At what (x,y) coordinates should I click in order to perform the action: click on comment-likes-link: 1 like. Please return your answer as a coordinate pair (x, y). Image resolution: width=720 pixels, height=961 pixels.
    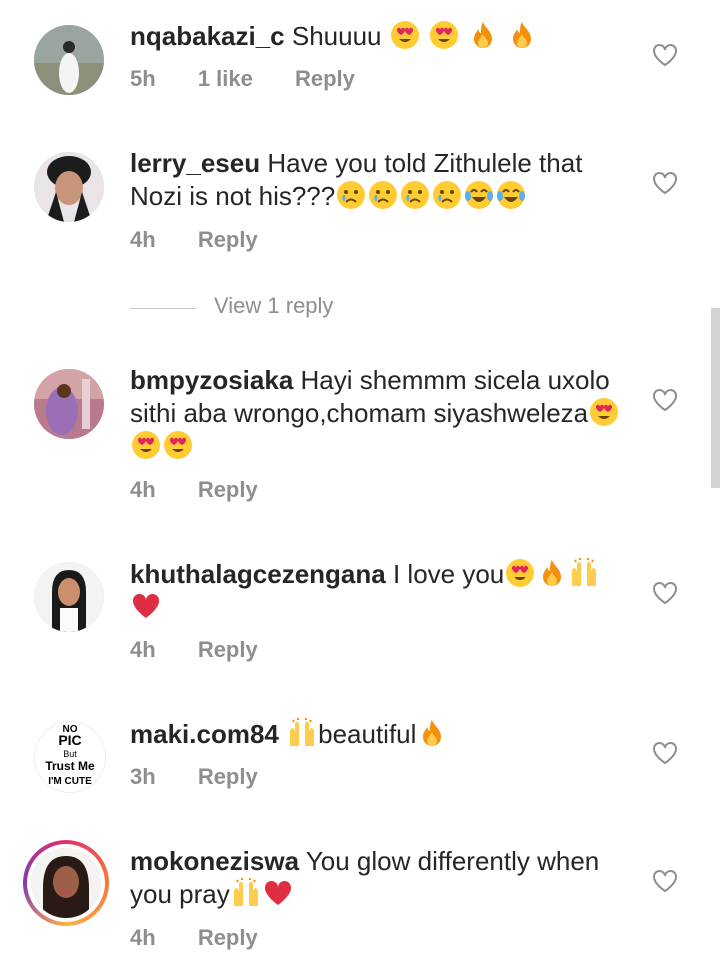
    Looking at the image, I should click on (225, 78).